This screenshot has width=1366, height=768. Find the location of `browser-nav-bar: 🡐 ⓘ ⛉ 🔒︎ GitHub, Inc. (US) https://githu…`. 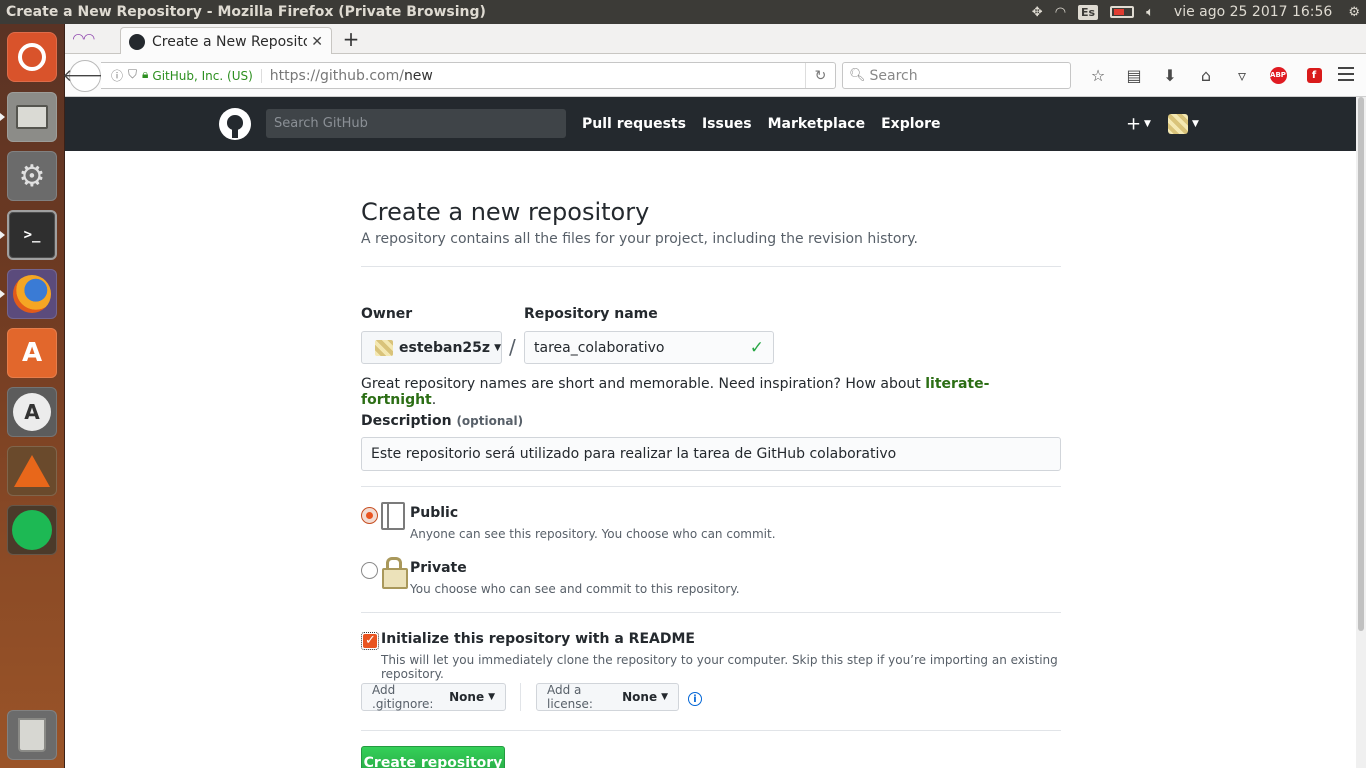

browser-nav-bar: 🡐 ⓘ ⛉ 🔒︎ GitHub, Inc. (US) https://githu… is located at coordinates (714, 75).